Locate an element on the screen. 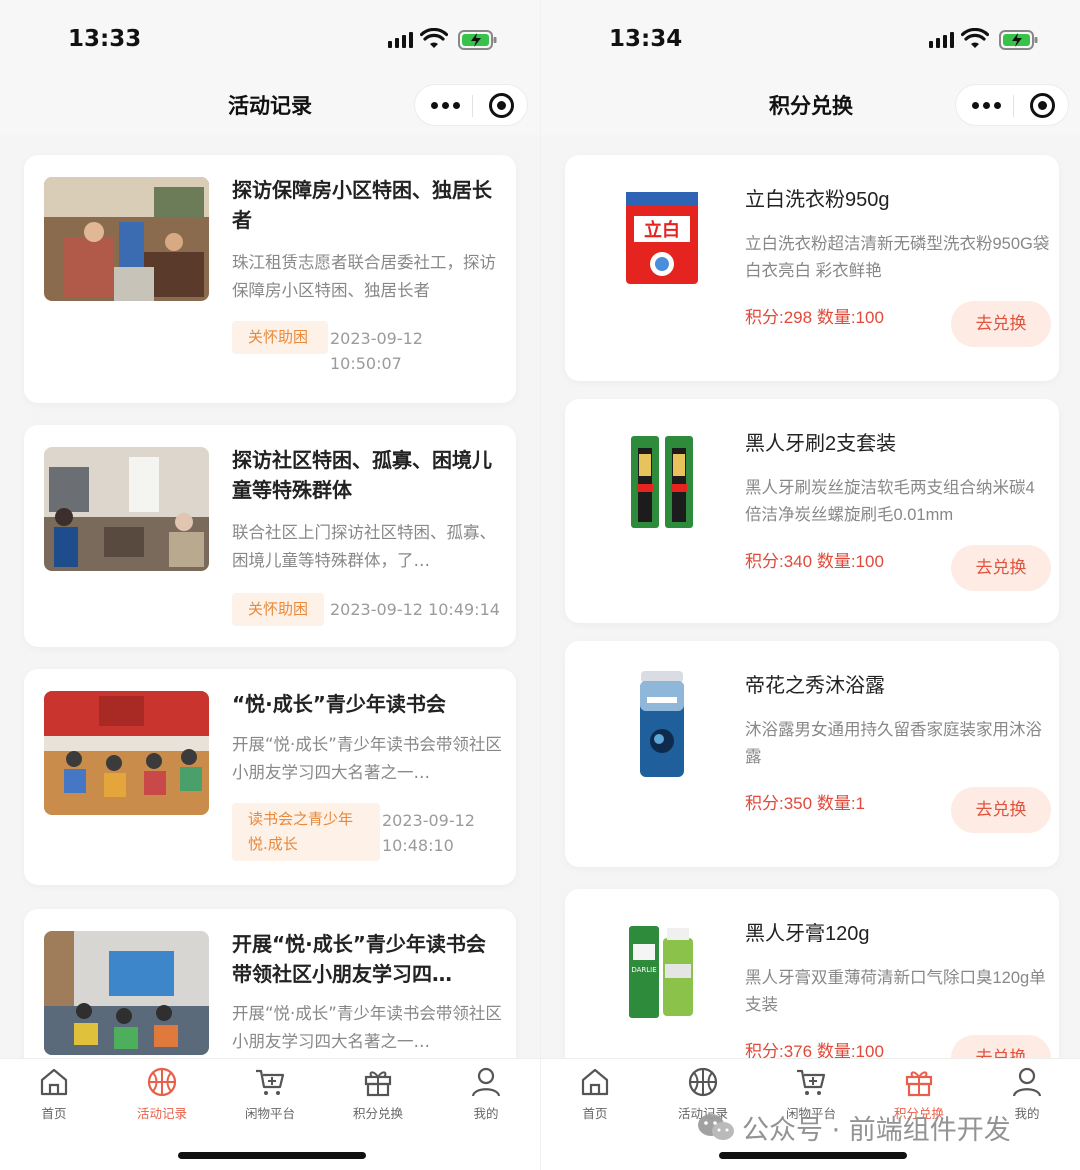  tab-label: 积分兑换 is located at coordinates (377, 1113).